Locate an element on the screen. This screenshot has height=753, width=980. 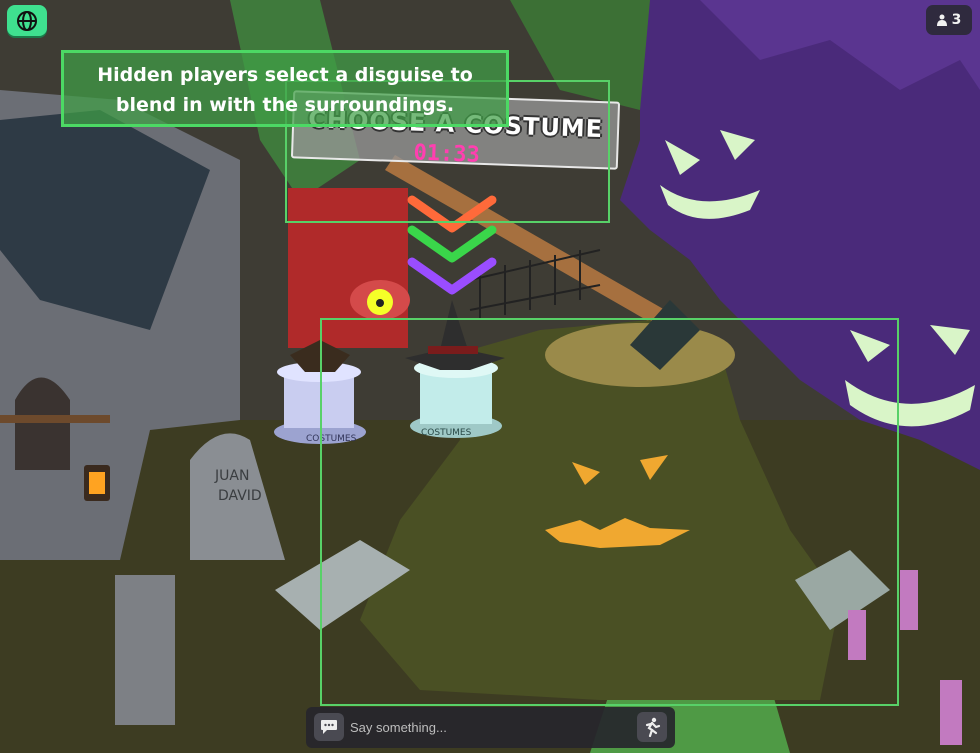
chat-input is located at coordinates (490, 727).